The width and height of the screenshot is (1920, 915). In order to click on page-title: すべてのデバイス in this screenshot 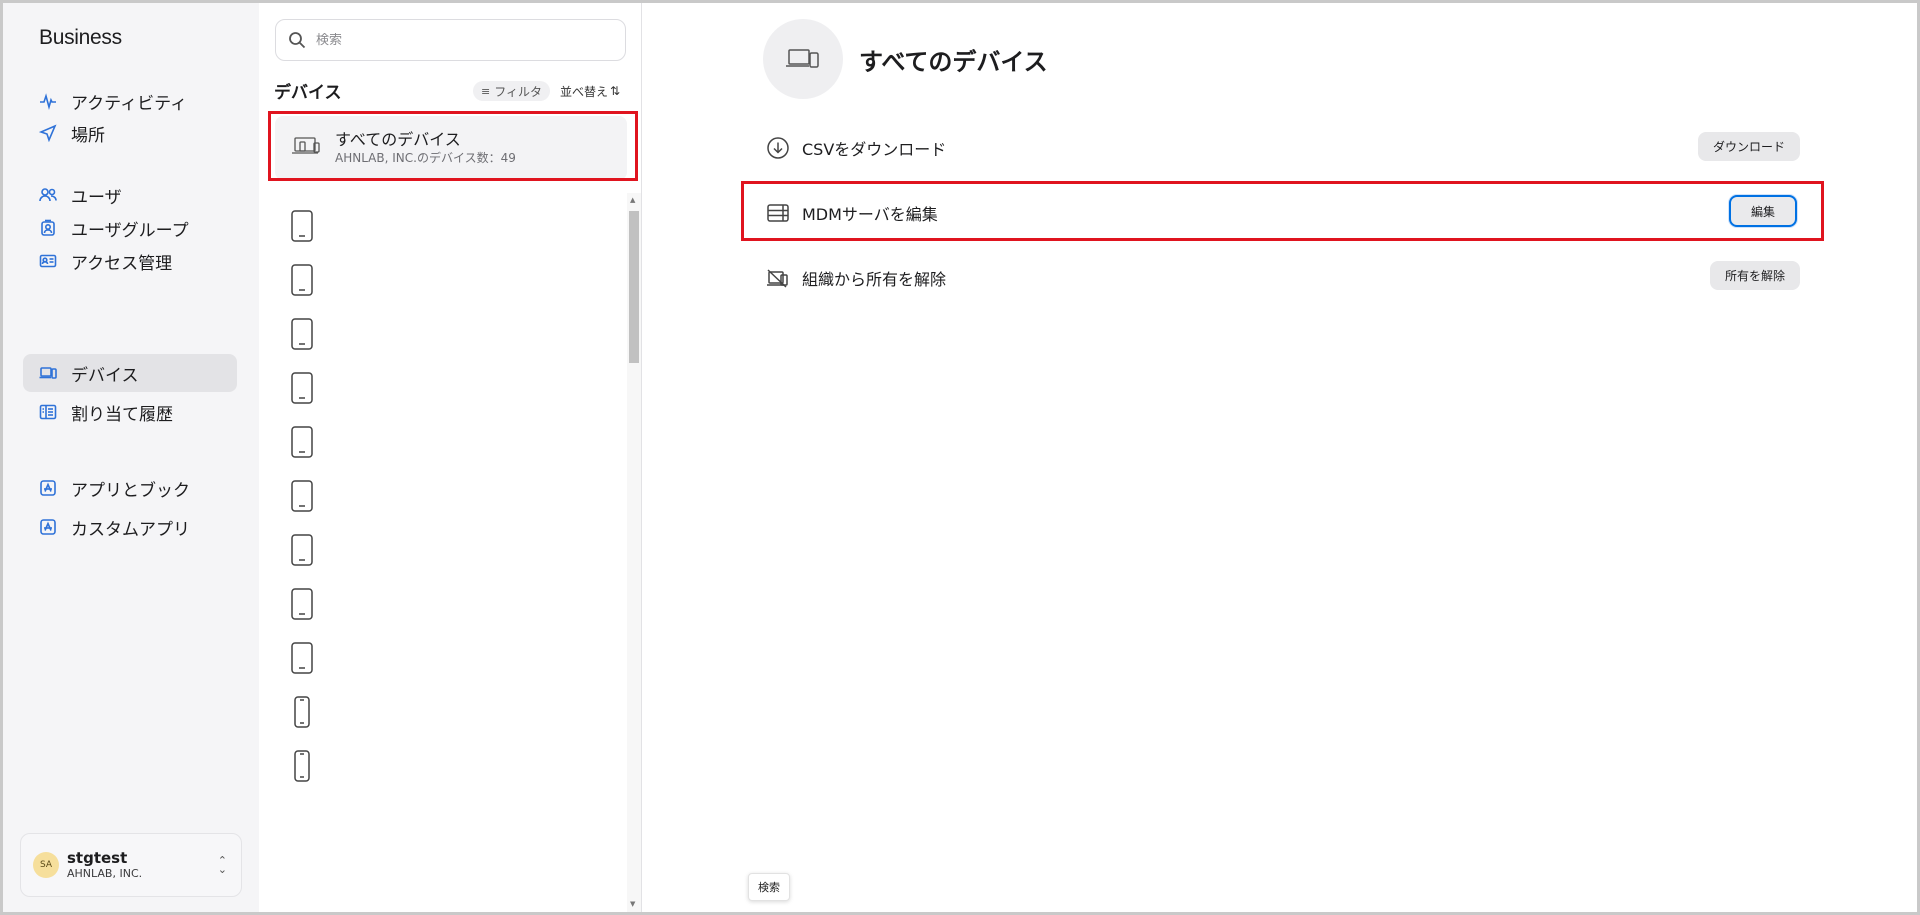, I will do `click(953, 62)`.